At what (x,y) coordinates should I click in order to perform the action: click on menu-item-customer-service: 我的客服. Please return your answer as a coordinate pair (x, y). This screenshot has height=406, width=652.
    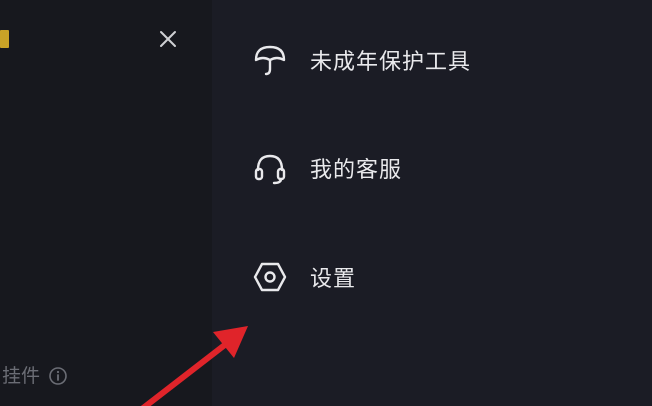
    Looking at the image, I should click on (327, 168).